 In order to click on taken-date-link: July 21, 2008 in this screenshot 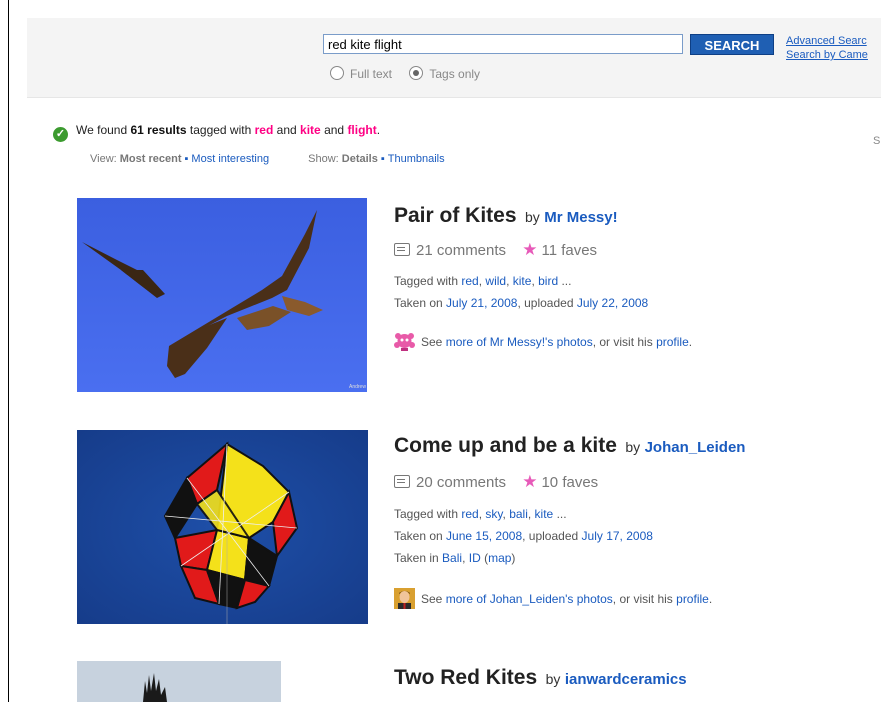, I will do `click(481, 303)`.